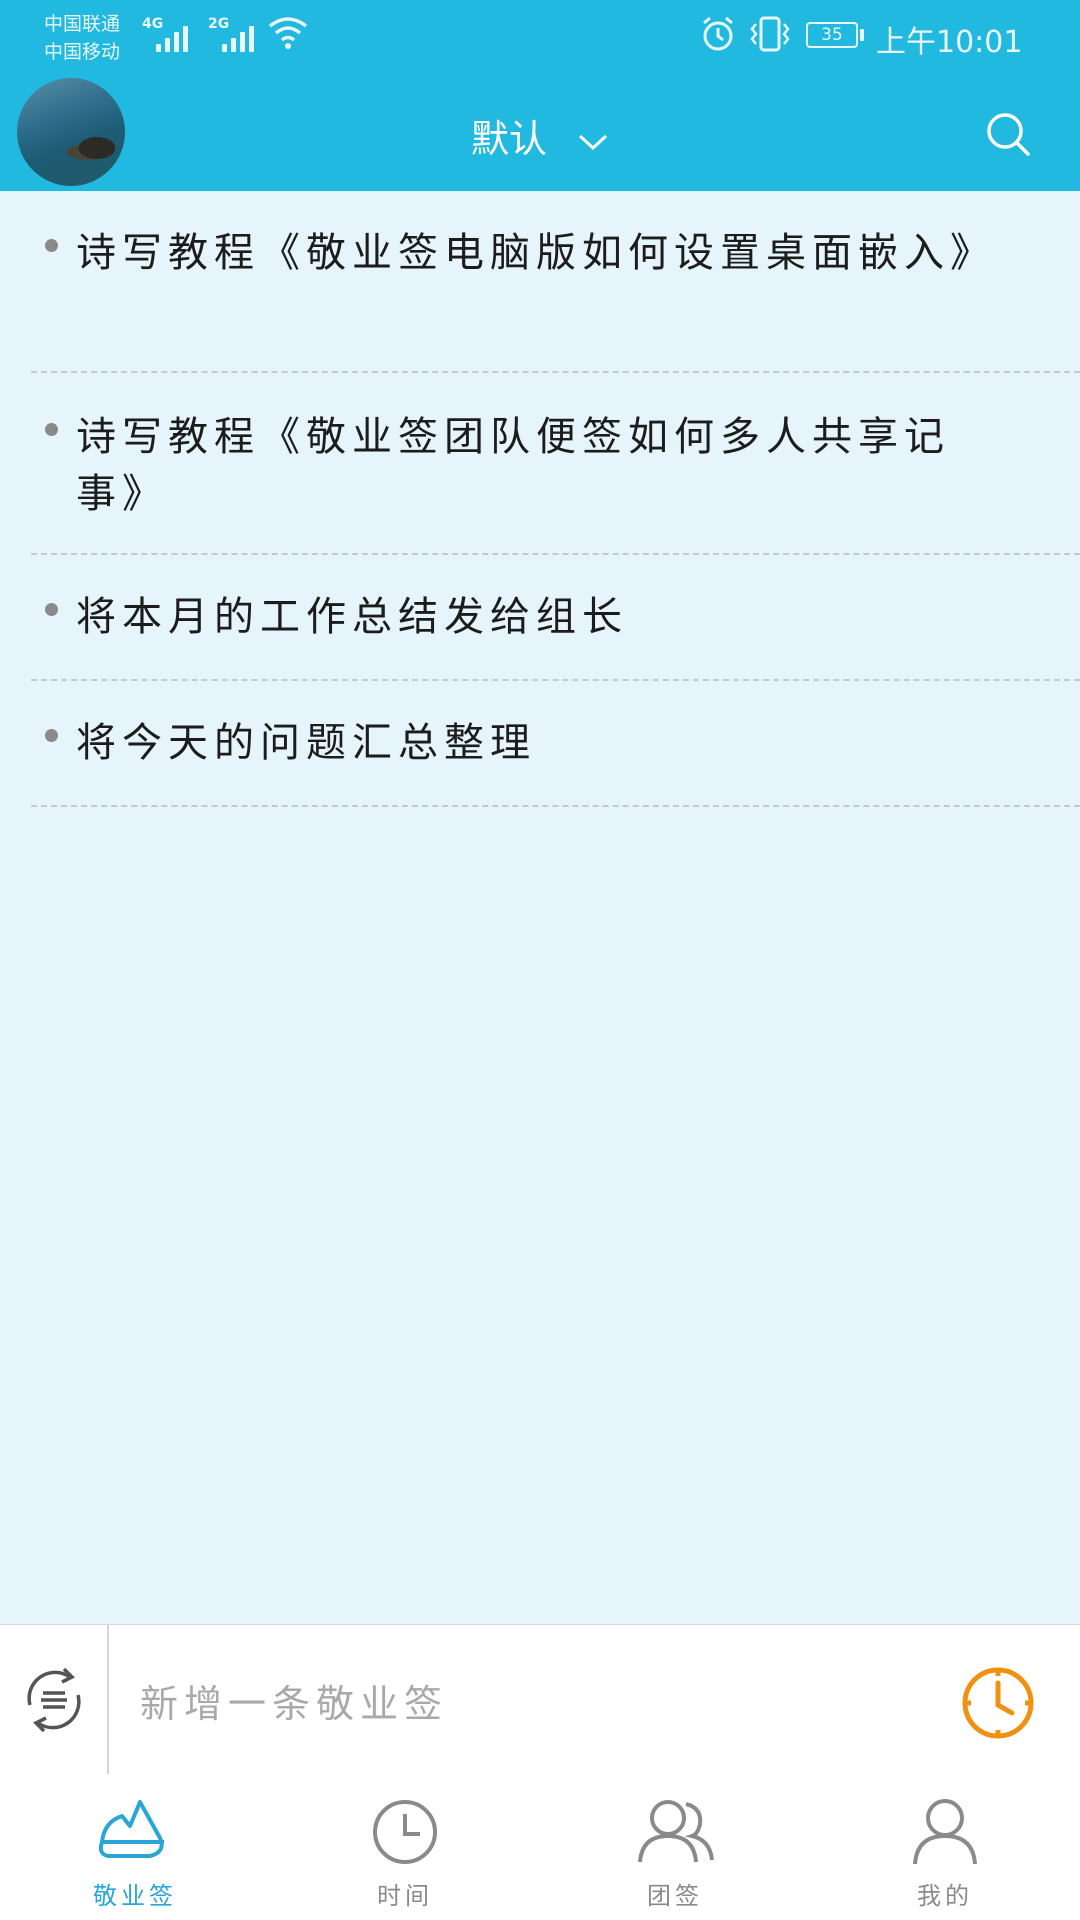 This screenshot has width=1080, height=1920. Describe the element at coordinates (108, 1700) in the screenshot. I see `divider` at that location.